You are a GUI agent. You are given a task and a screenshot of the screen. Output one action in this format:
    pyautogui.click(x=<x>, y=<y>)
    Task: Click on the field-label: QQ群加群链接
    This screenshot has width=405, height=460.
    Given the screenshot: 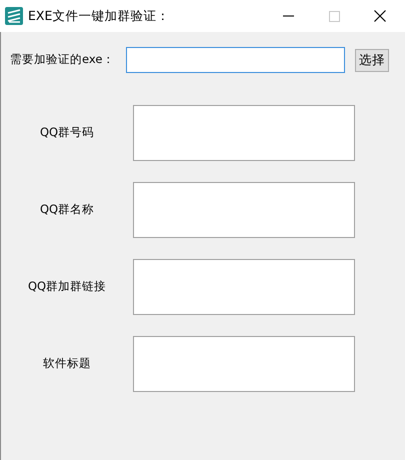 What is the action you would take?
    pyautogui.click(x=67, y=287)
    